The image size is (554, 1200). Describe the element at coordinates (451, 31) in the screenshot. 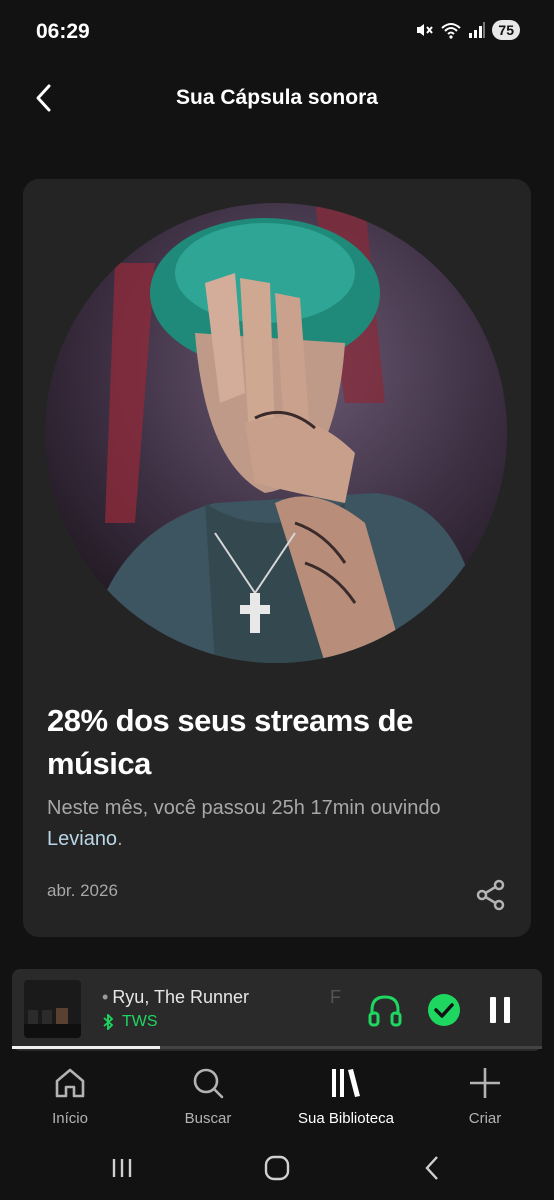

I see `wifi-icon` at that location.